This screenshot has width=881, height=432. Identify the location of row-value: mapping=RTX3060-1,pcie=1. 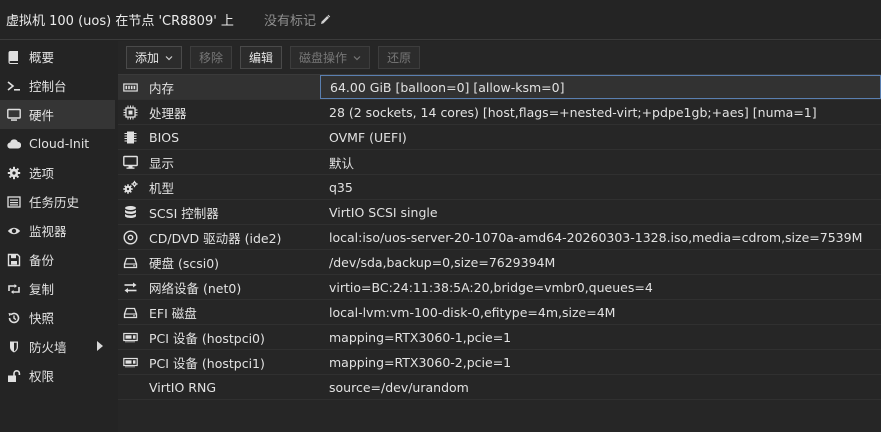
(420, 337).